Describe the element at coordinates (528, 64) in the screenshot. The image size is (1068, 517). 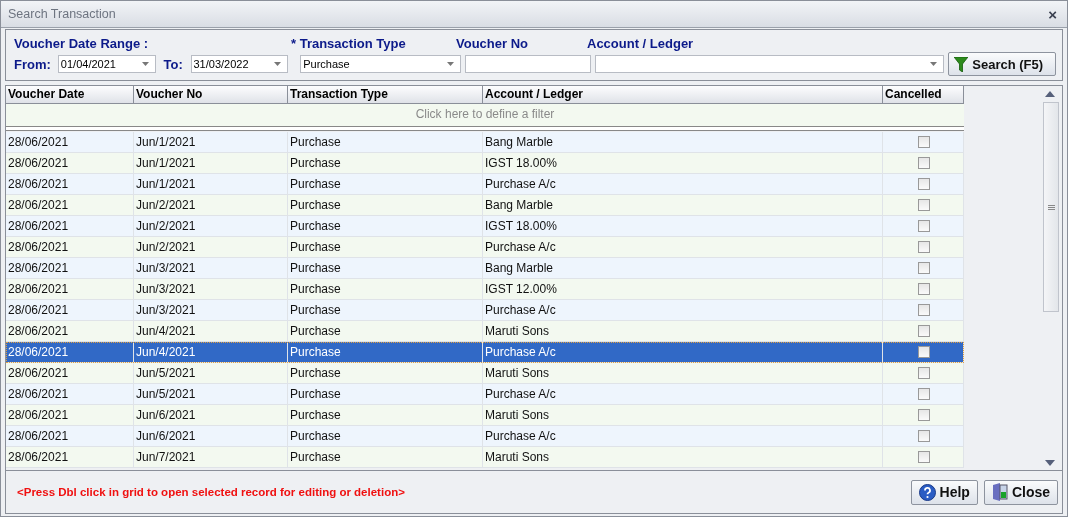
I see `voucher-no-field` at that location.